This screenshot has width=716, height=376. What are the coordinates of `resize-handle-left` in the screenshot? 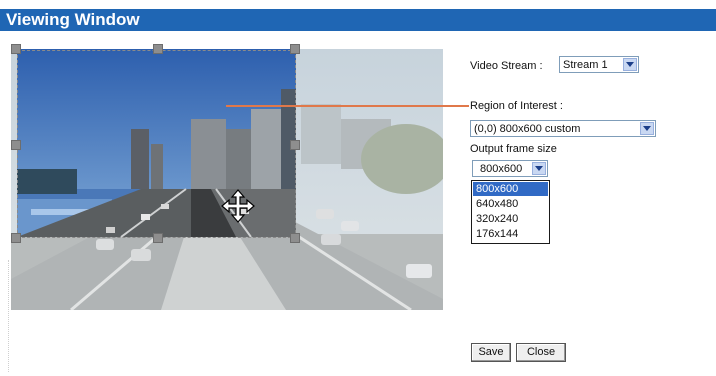 It's located at (16, 145).